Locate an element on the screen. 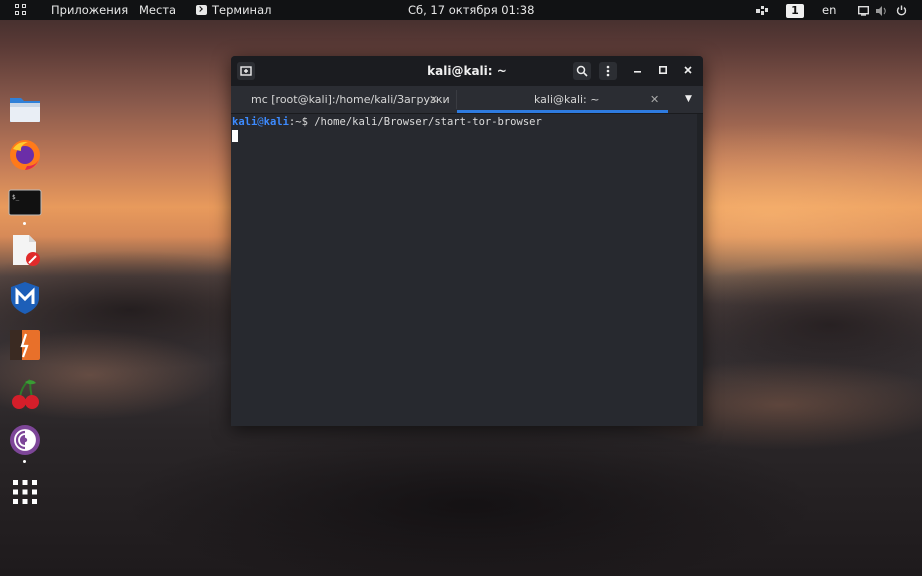 This screenshot has width=922, height=576. workspaces-icon is located at coordinates (762, 10).